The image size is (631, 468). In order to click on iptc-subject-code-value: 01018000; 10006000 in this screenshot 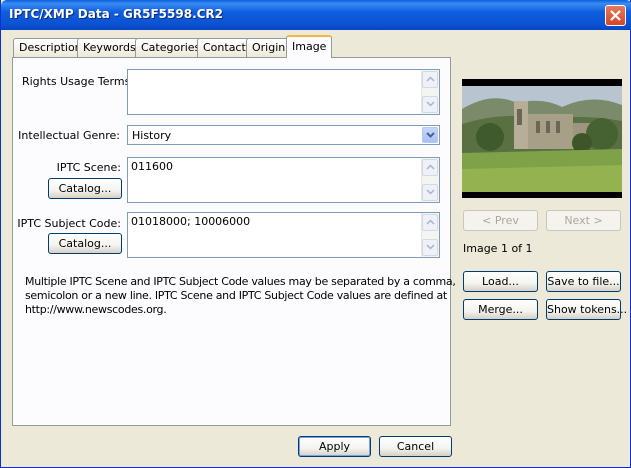, I will do `click(191, 221)`.